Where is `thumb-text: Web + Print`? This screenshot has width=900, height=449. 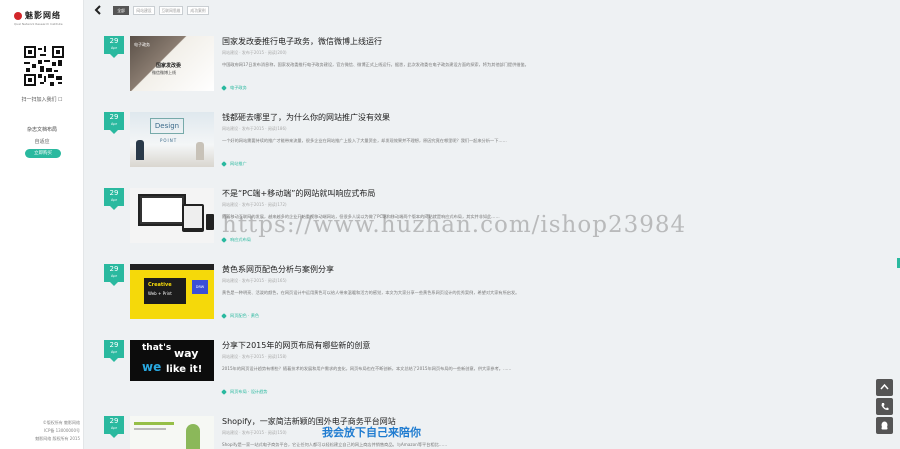
thumb-text: Web + Print is located at coordinates (160, 293).